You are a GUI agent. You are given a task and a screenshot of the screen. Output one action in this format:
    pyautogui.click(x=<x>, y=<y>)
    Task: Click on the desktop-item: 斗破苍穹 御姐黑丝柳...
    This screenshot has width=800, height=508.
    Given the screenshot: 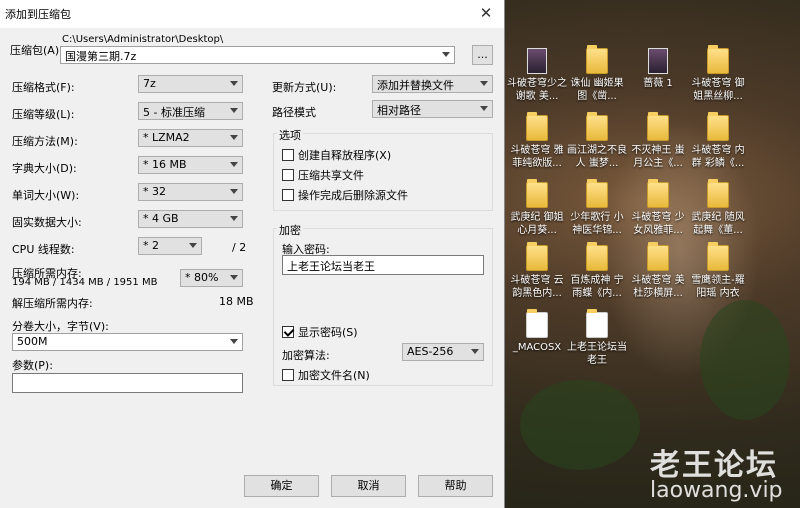 What is the action you would take?
    pyautogui.click(x=718, y=74)
    